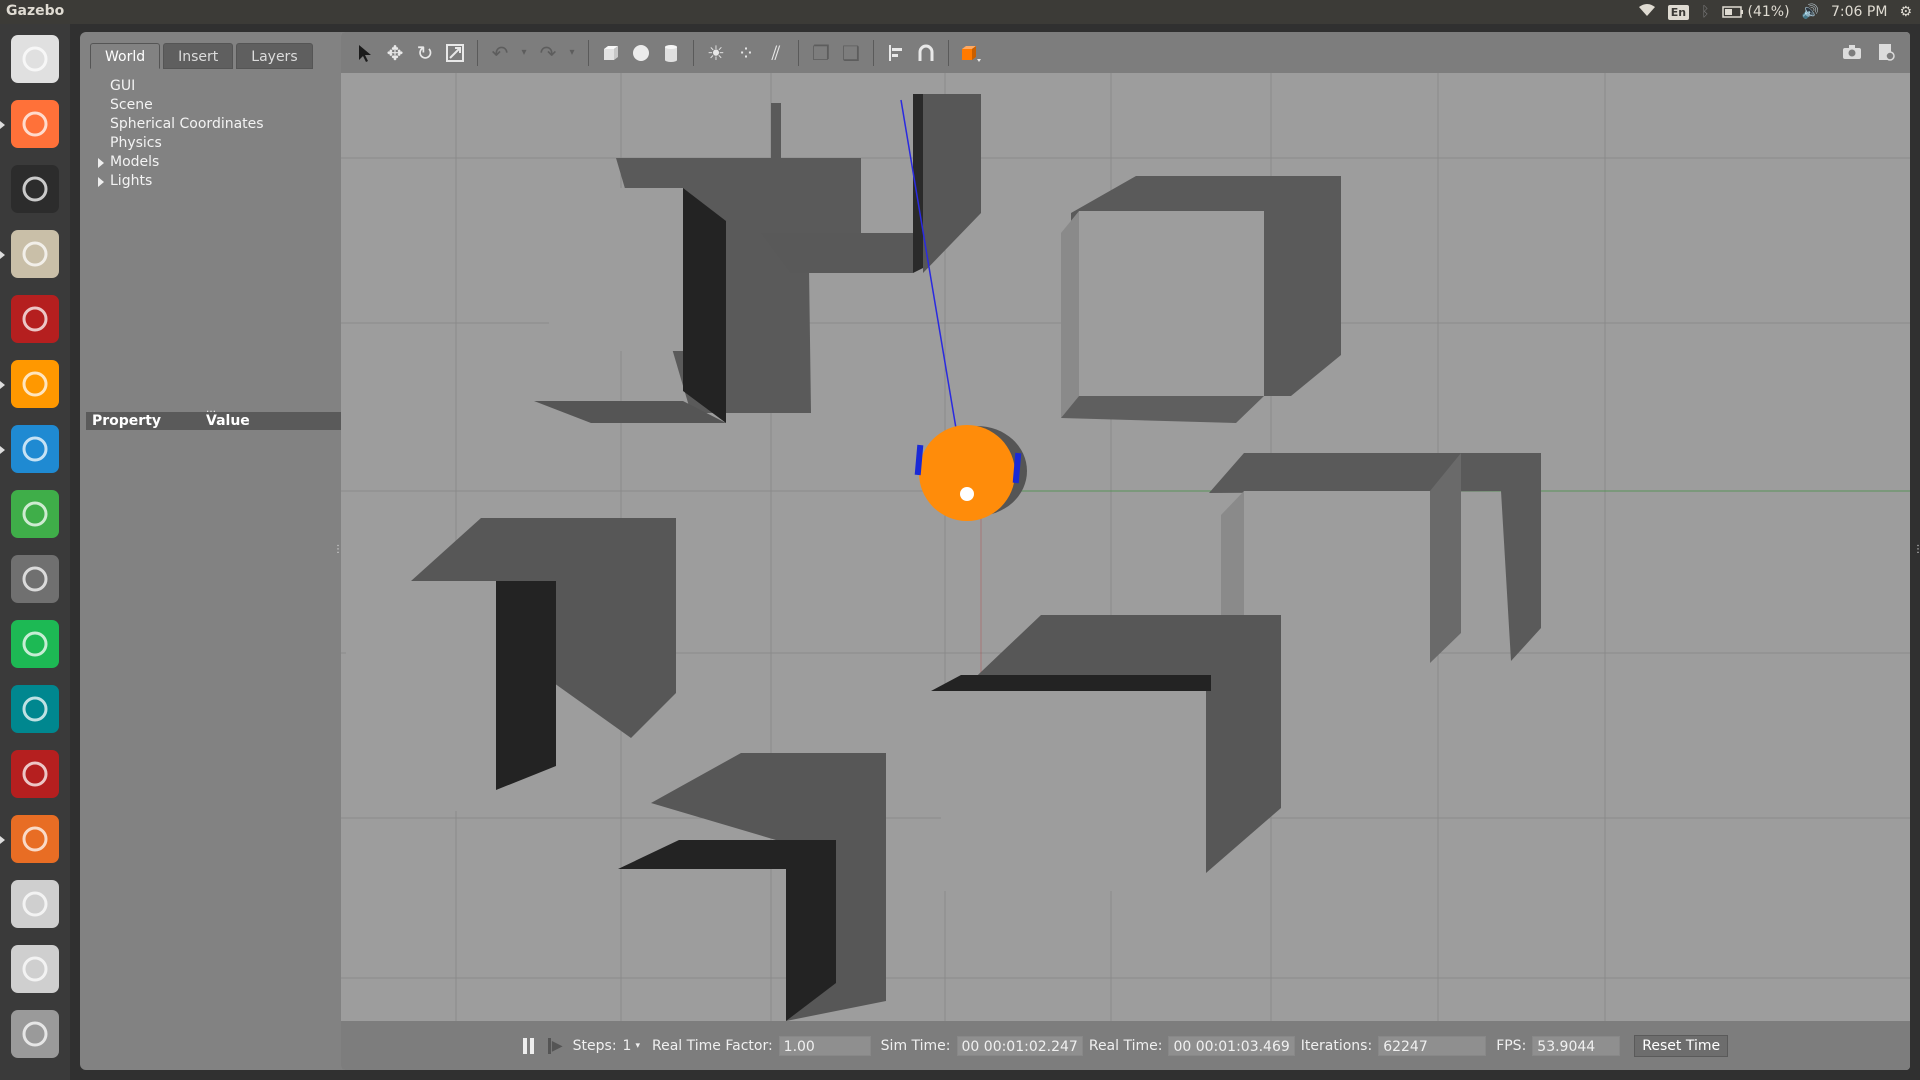  Describe the element at coordinates (896, 53) in the screenshot. I see `align-icon` at that location.